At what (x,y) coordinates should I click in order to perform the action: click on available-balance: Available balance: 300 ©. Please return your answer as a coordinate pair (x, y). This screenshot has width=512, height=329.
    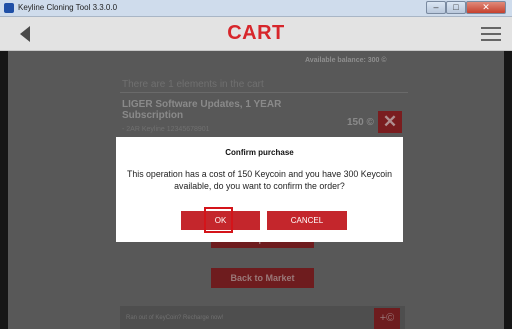
    Looking at the image, I should click on (346, 60).